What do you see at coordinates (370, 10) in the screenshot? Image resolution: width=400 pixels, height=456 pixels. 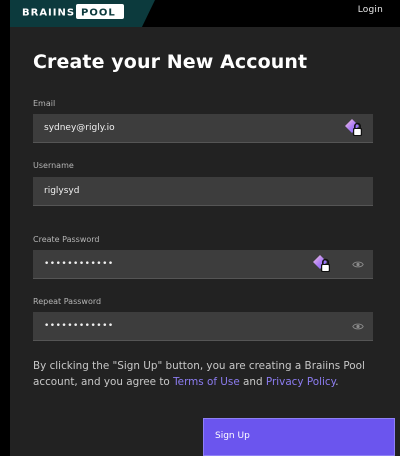 I see `login-link: Login` at bounding box center [370, 10].